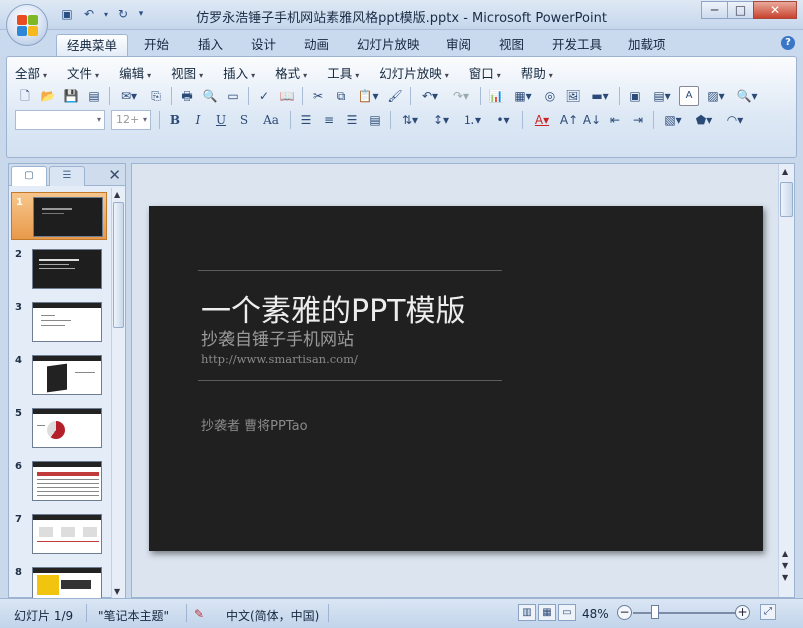  Describe the element at coordinates (735, 120) in the screenshot. I see `shape-fill-icon: ◠▾` at that location.